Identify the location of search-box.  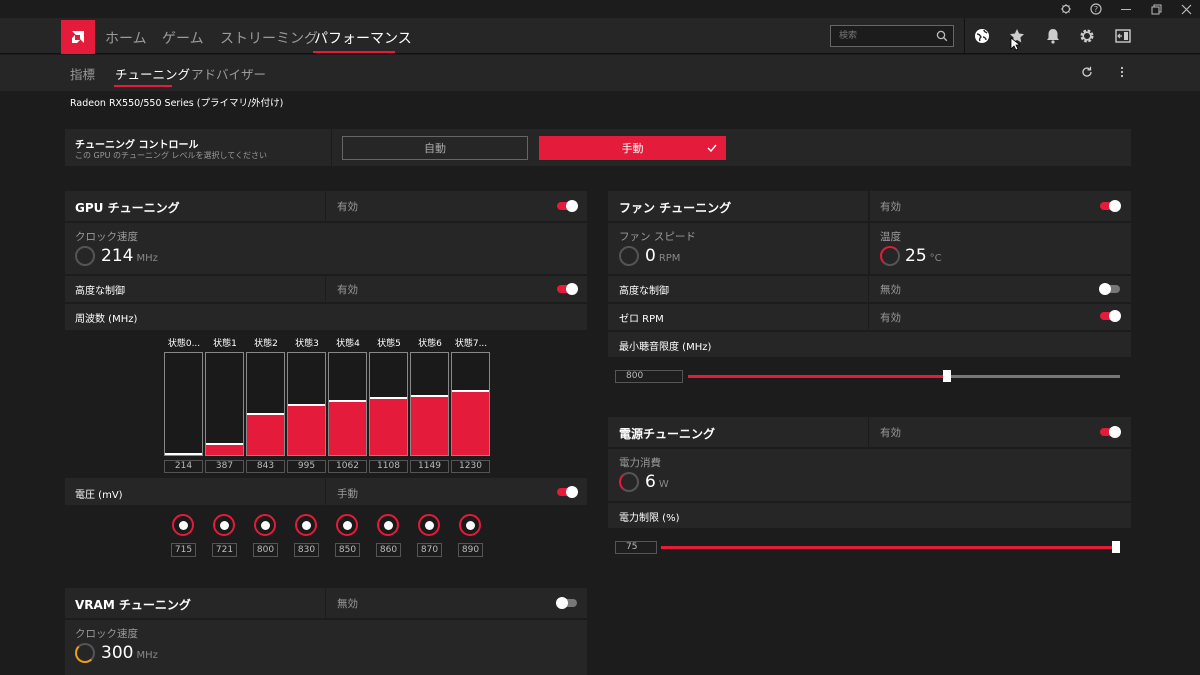
(892, 36).